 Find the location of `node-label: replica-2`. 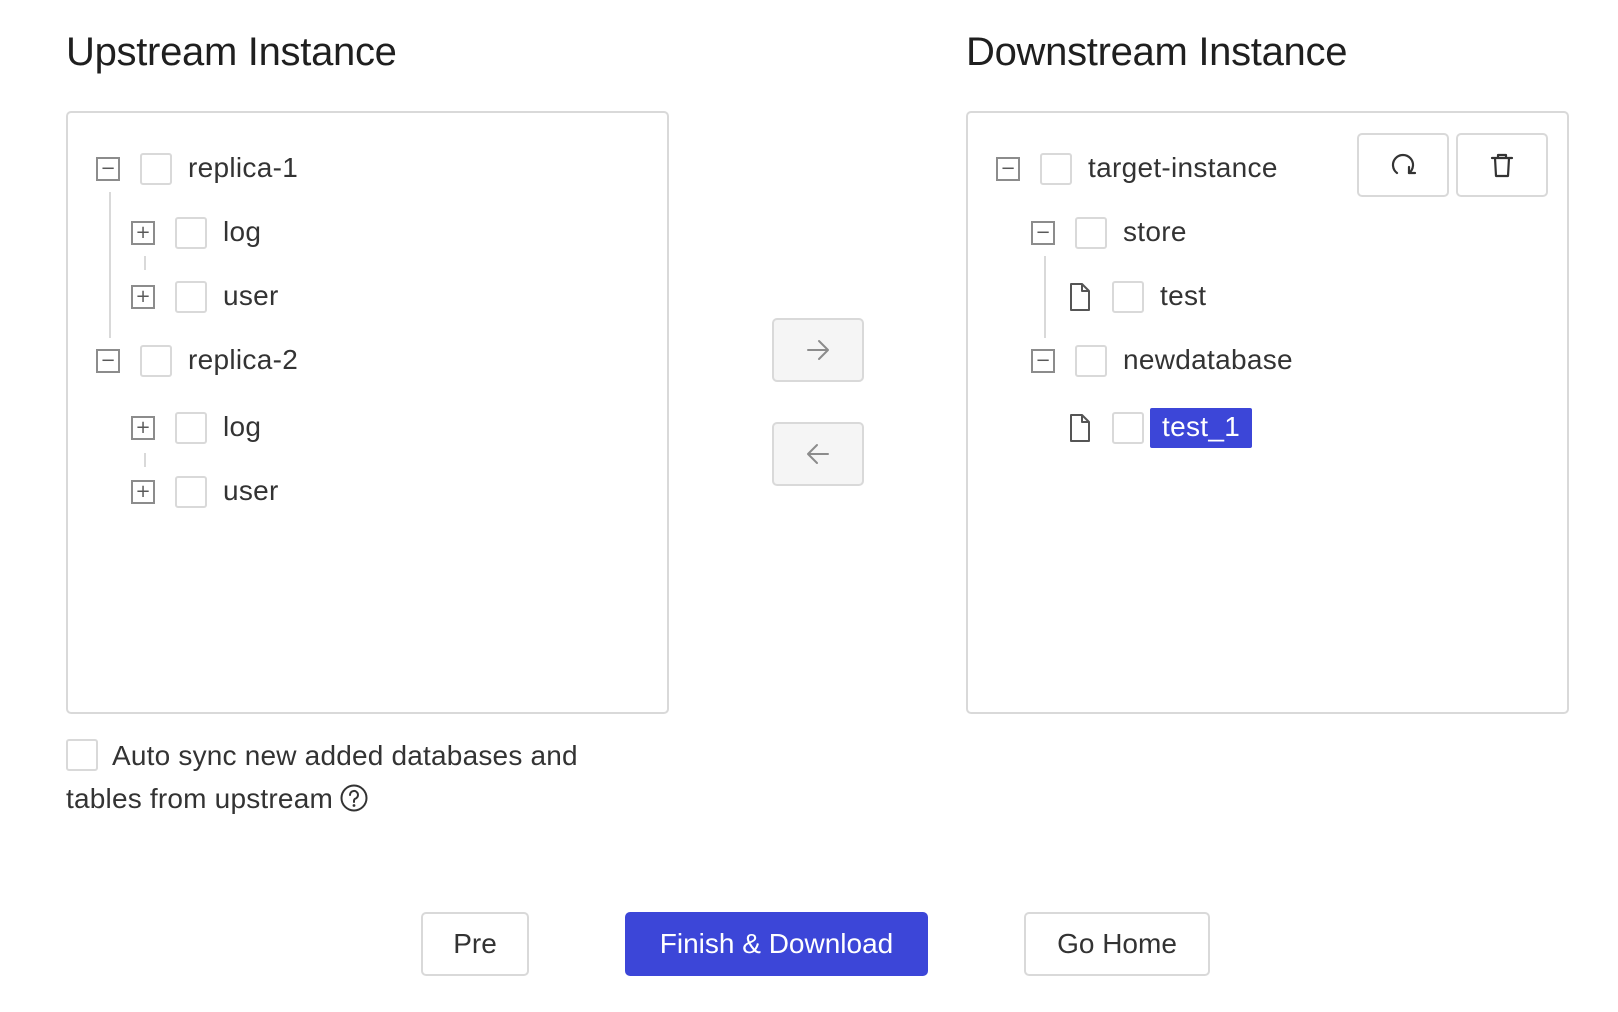

node-label: replica-2 is located at coordinates (249, 361).